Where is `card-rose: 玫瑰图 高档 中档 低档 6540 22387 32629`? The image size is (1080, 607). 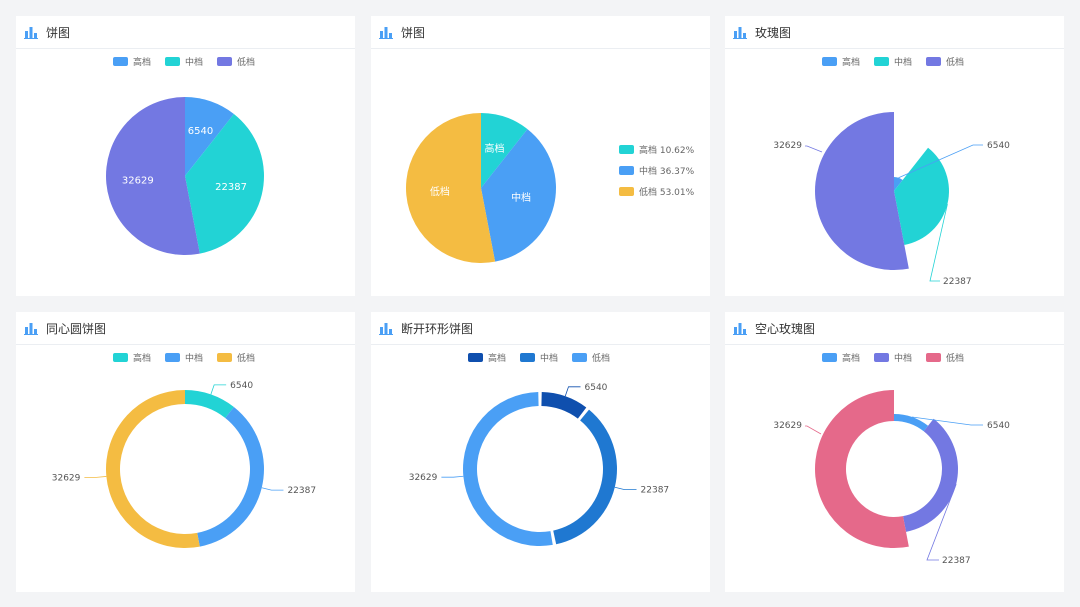
card-rose: 玫瑰图 高档 中档 低档 6540 22387 32629 is located at coordinates (894, 156).